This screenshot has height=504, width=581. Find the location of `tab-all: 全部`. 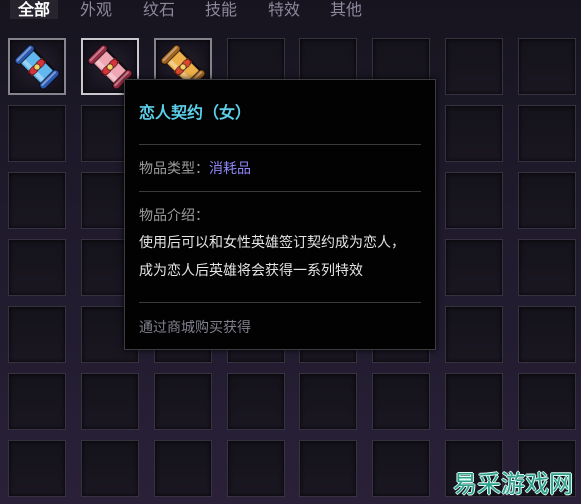

tab-all: 全部 is located at coordinates (34, 9).